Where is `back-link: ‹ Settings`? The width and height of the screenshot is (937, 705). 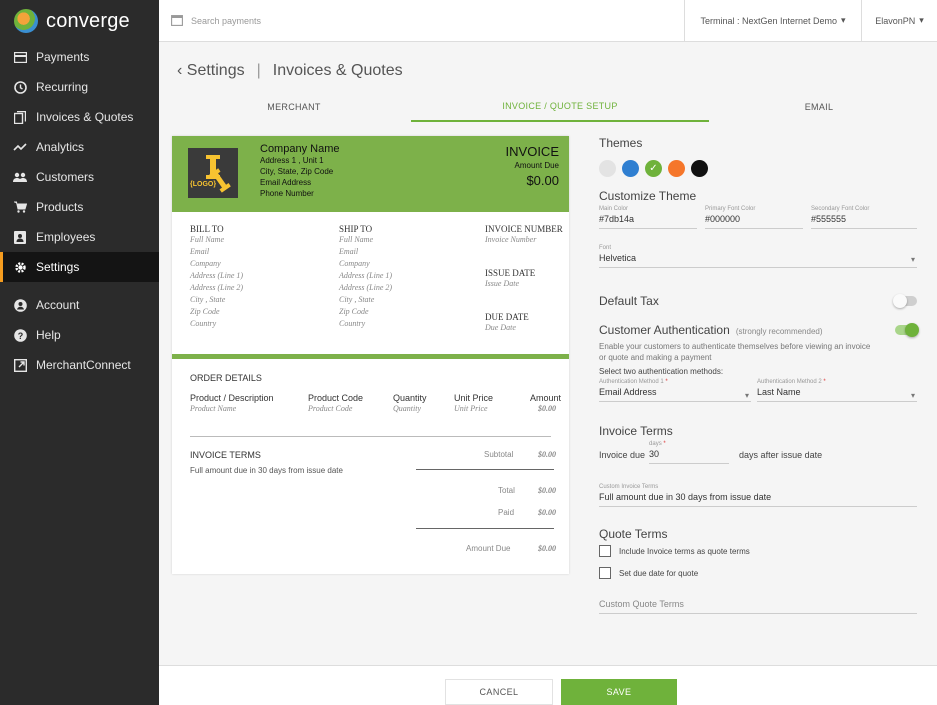 back-link: ‹ Settings is located at coordinates (211, 71).